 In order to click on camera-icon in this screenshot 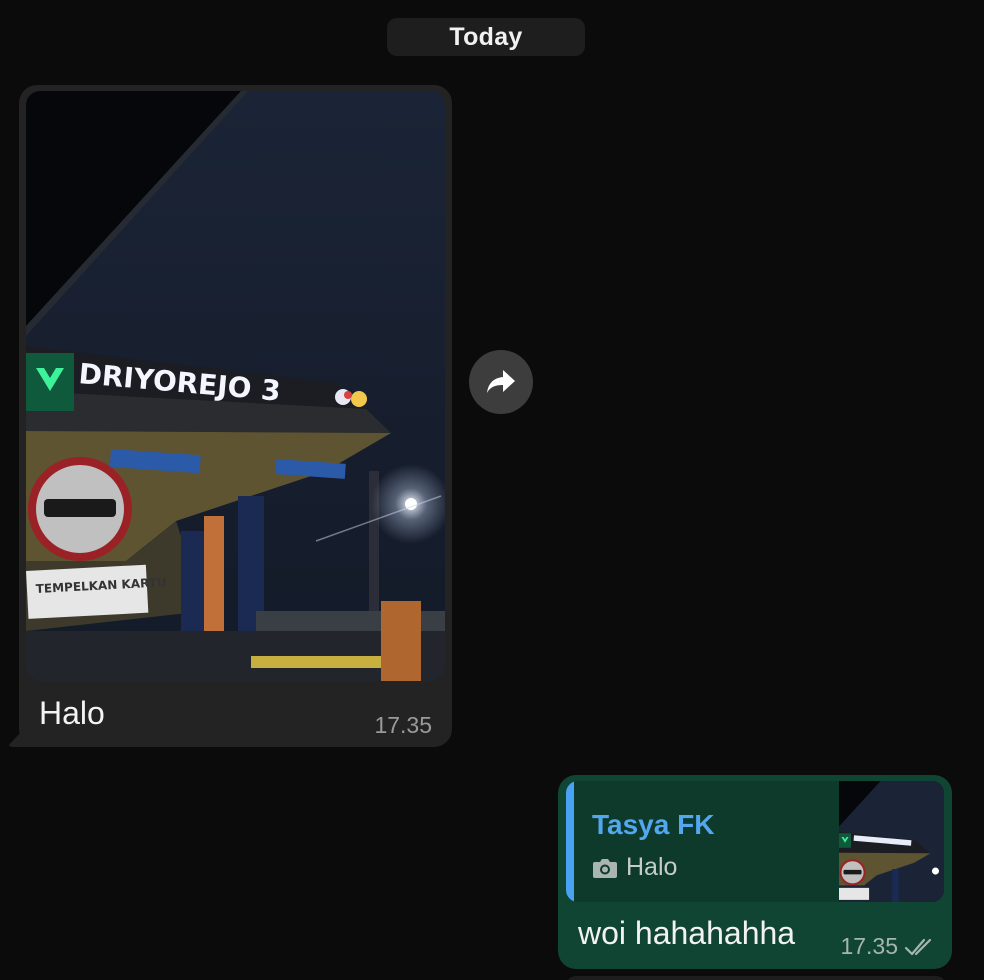, I will do `click(605, 868)`.